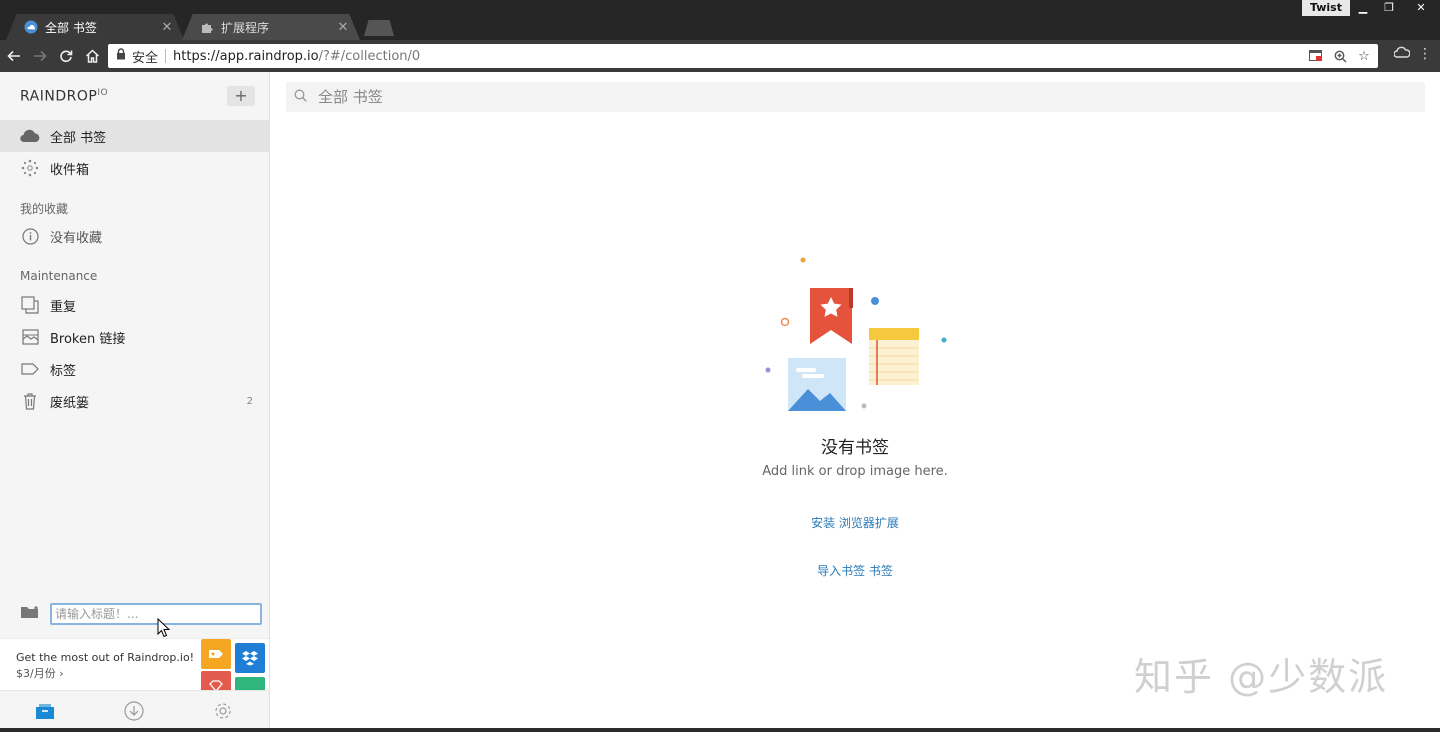 The width and height of the screenshot is (1440, 732). What do you see at coordinates (66, 56) in the screenshot?
I see `reload-icon` at bounding box center [66, 56].